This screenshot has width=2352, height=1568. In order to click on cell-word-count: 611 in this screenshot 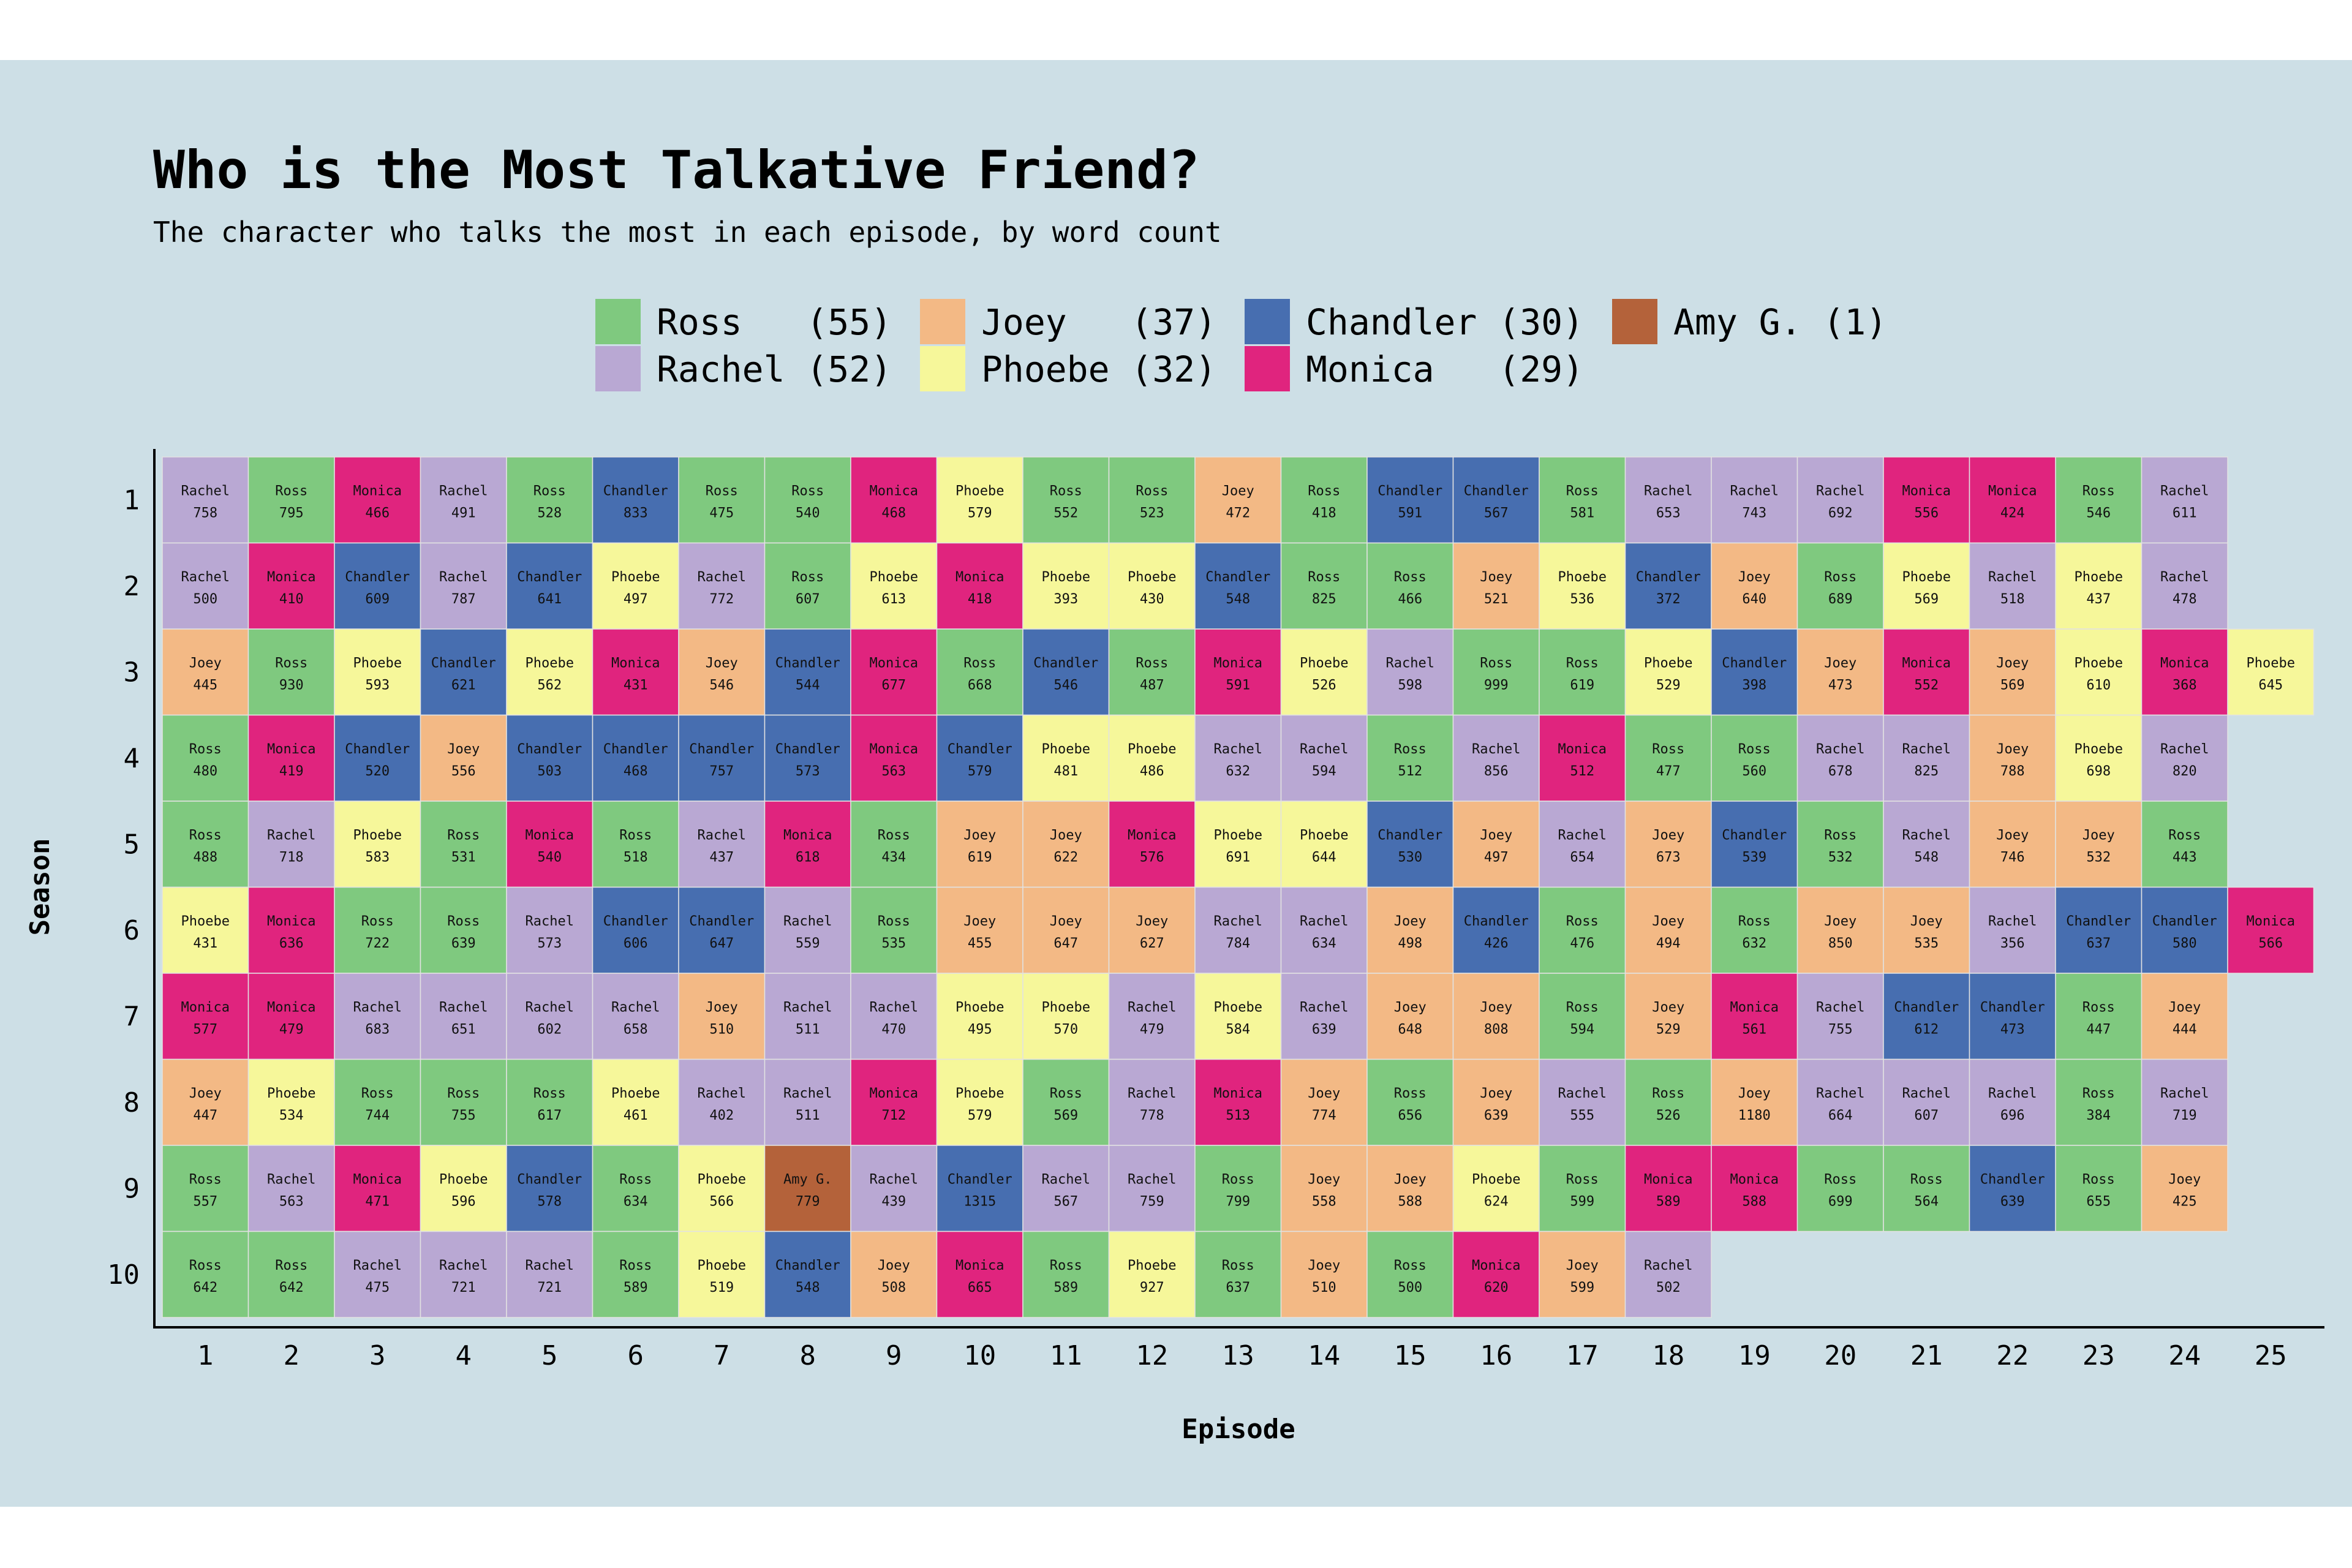, I will do `click(2185, 513)`.